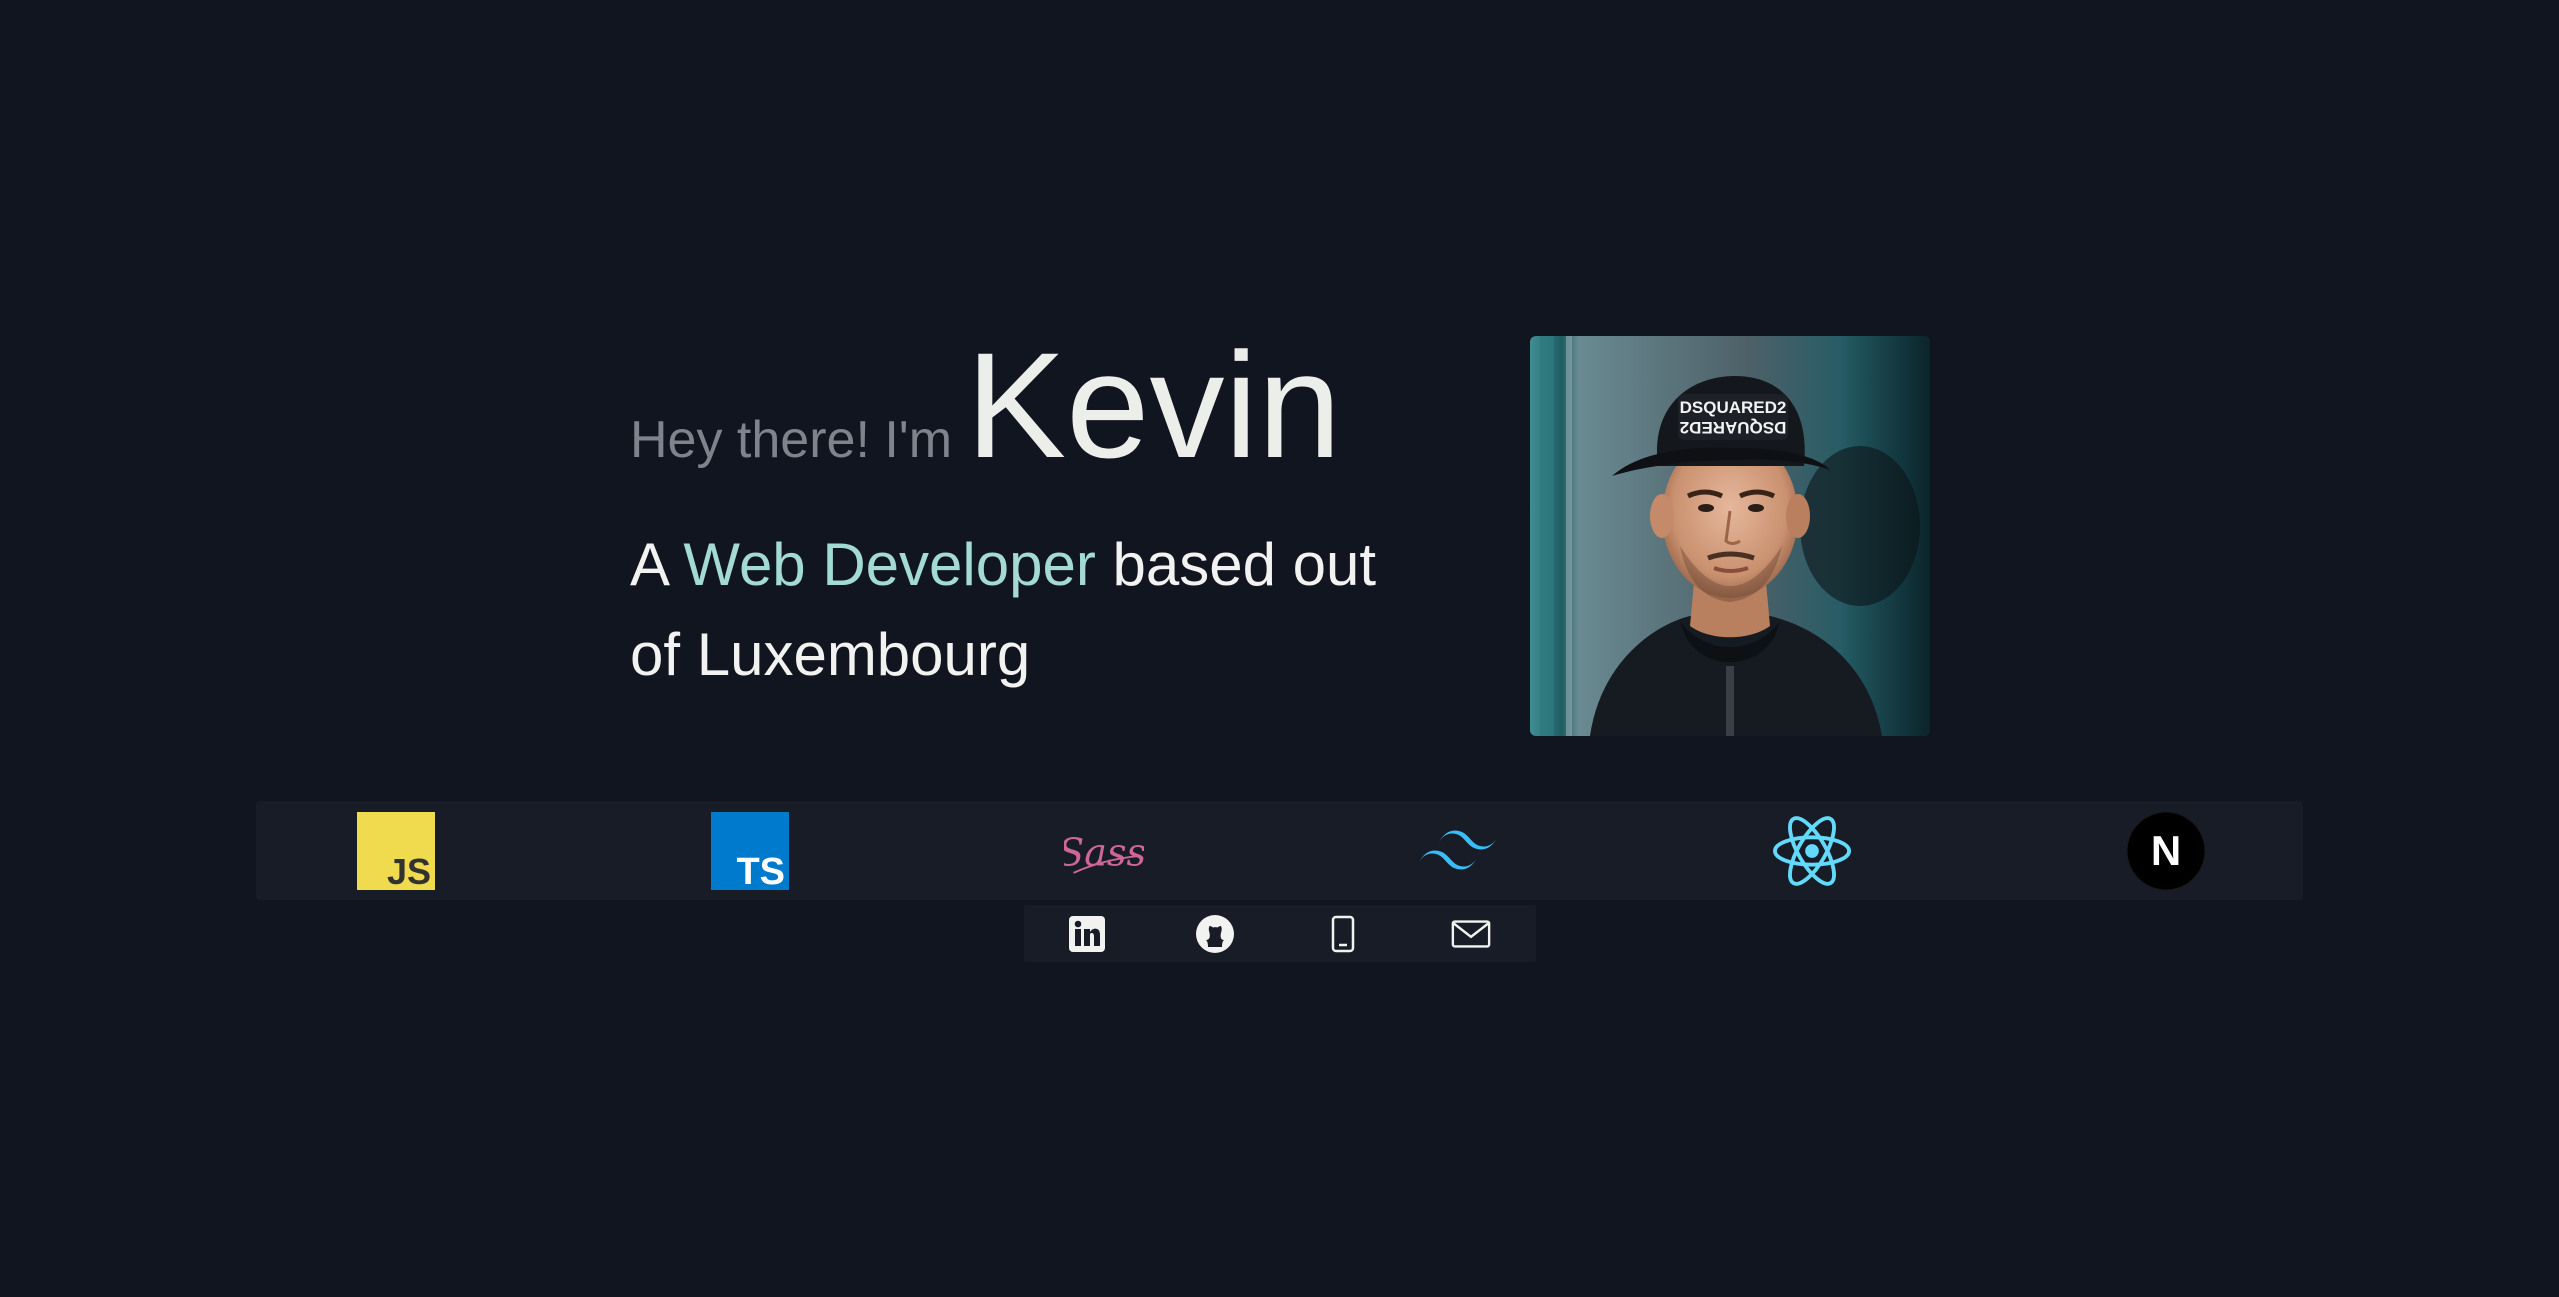  I want to click on nextjs-icon-label: N, so click(2166, 850).